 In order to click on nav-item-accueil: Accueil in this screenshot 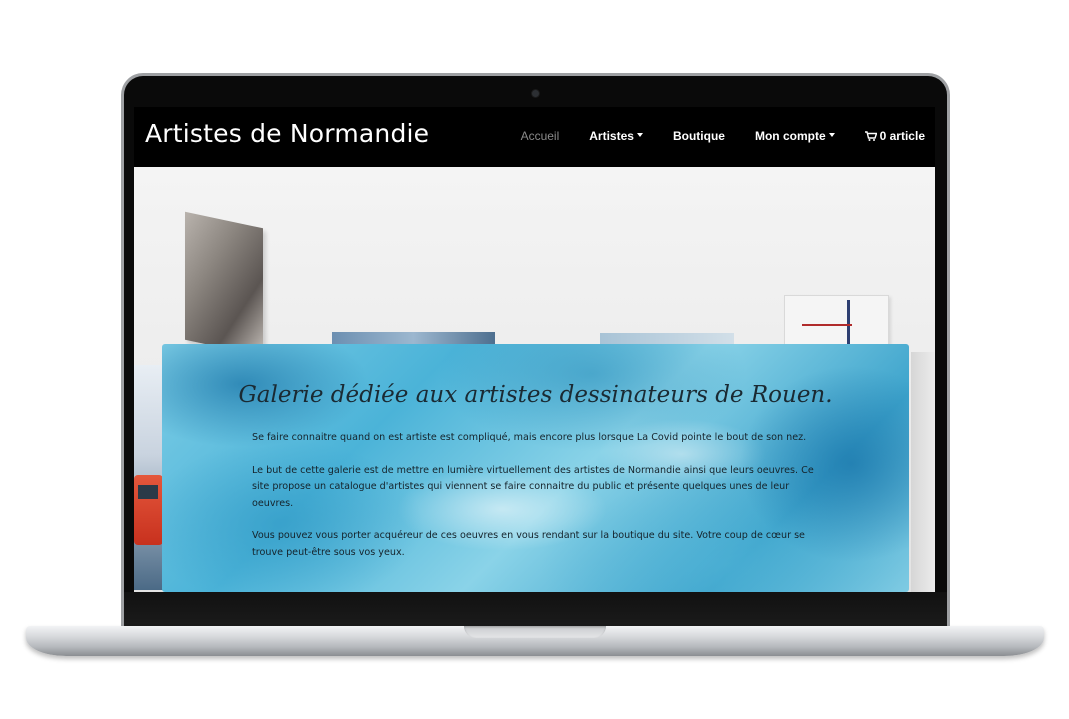, I will do `click(540, 136)`.